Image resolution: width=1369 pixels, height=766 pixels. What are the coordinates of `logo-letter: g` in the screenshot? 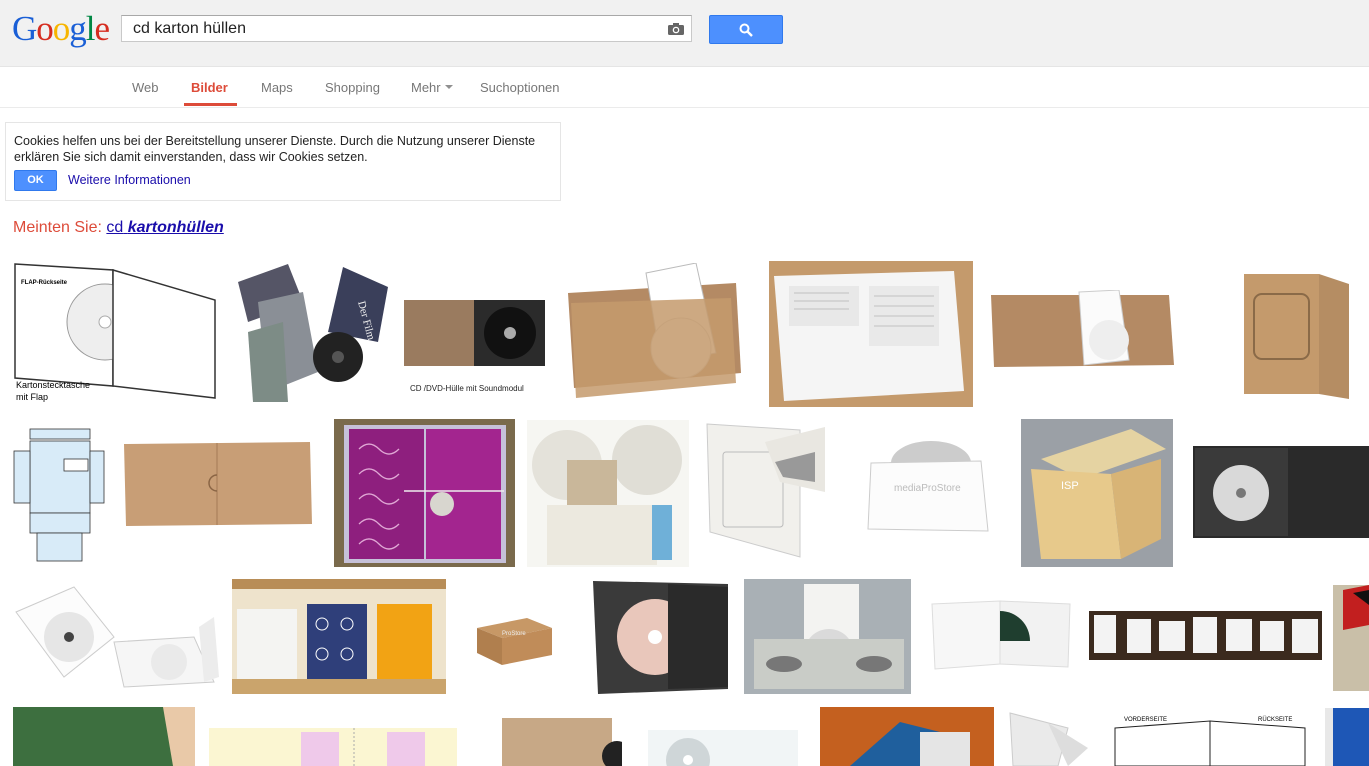 It's located at (77, 28).